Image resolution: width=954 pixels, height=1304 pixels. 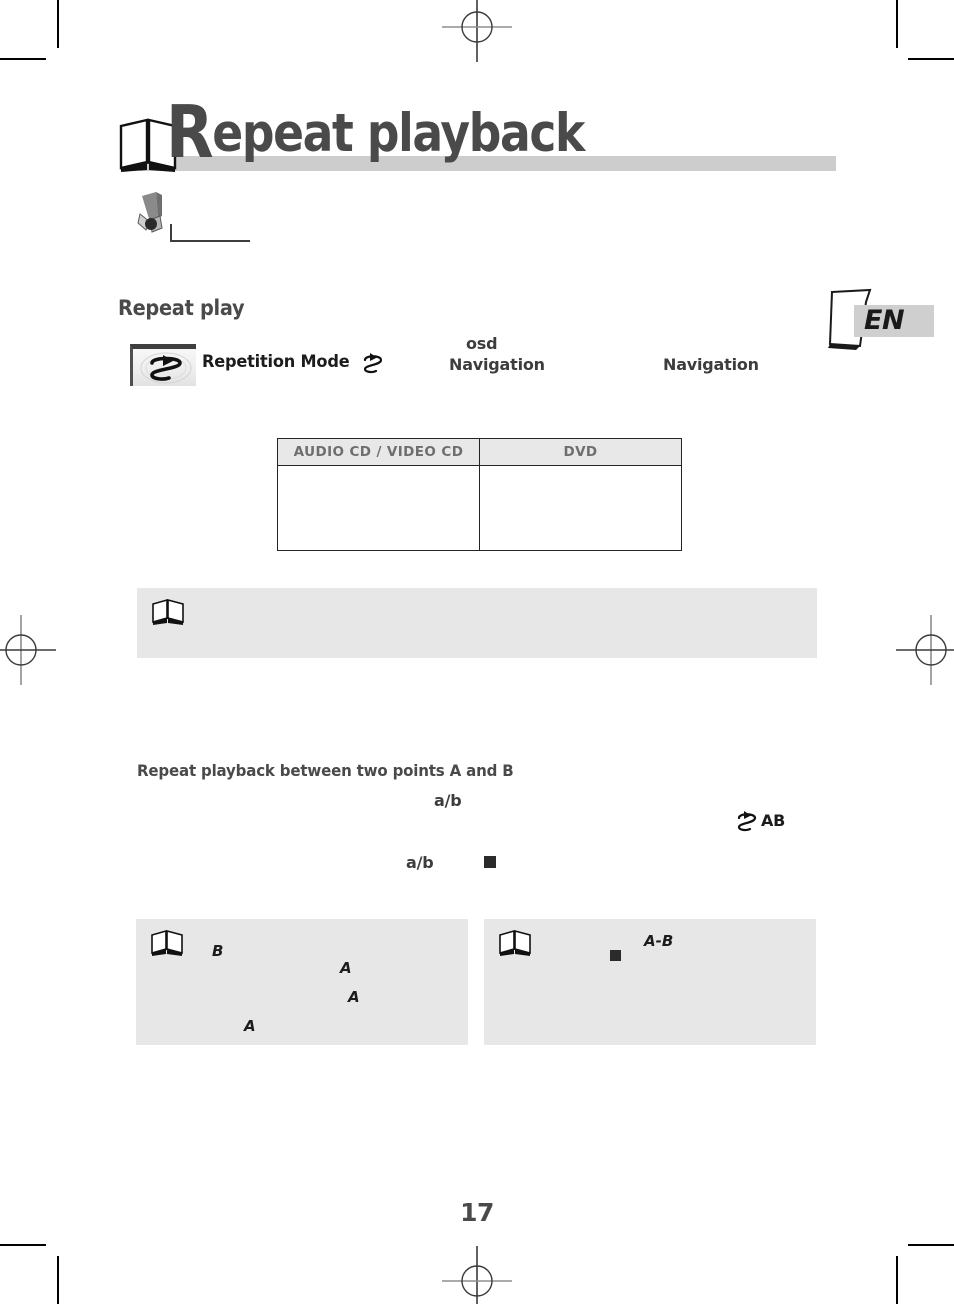 I want to click on crop-mark-top-right-vertical, so click(x=897, y=24).